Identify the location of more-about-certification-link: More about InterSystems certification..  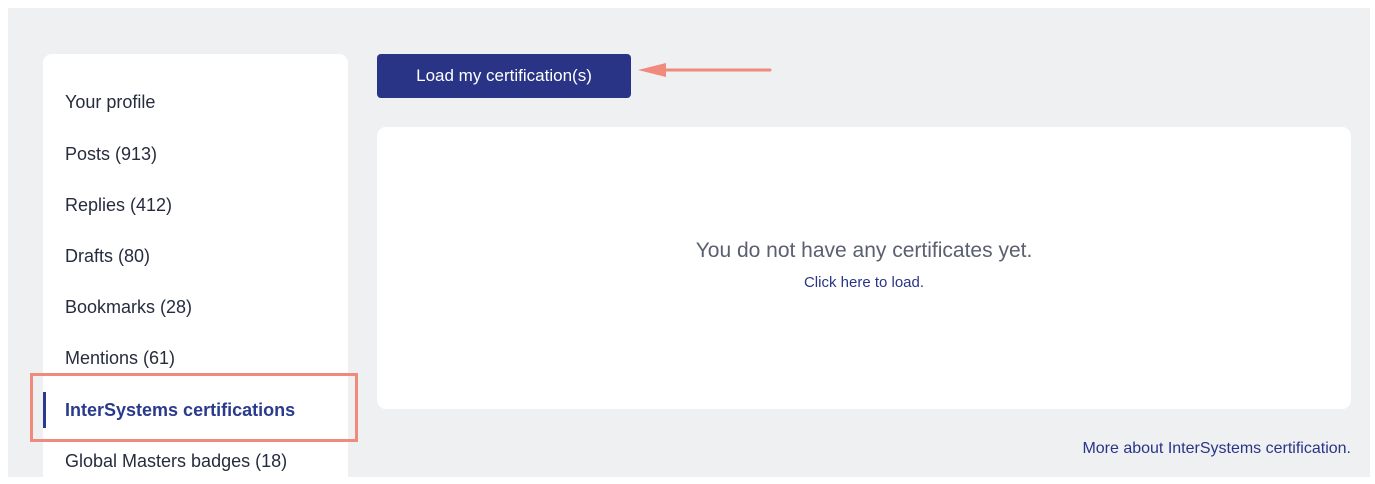
(1216, 449).